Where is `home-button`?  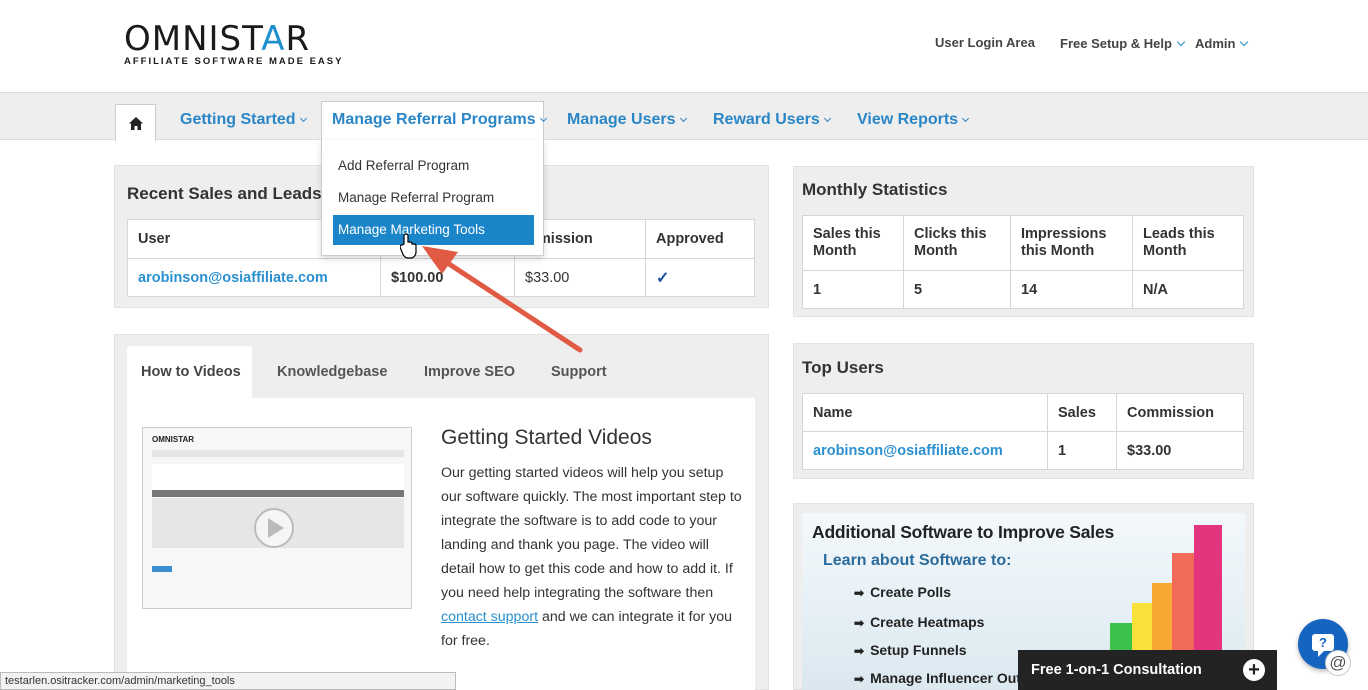 home-button is located at coordinates (135, 122).